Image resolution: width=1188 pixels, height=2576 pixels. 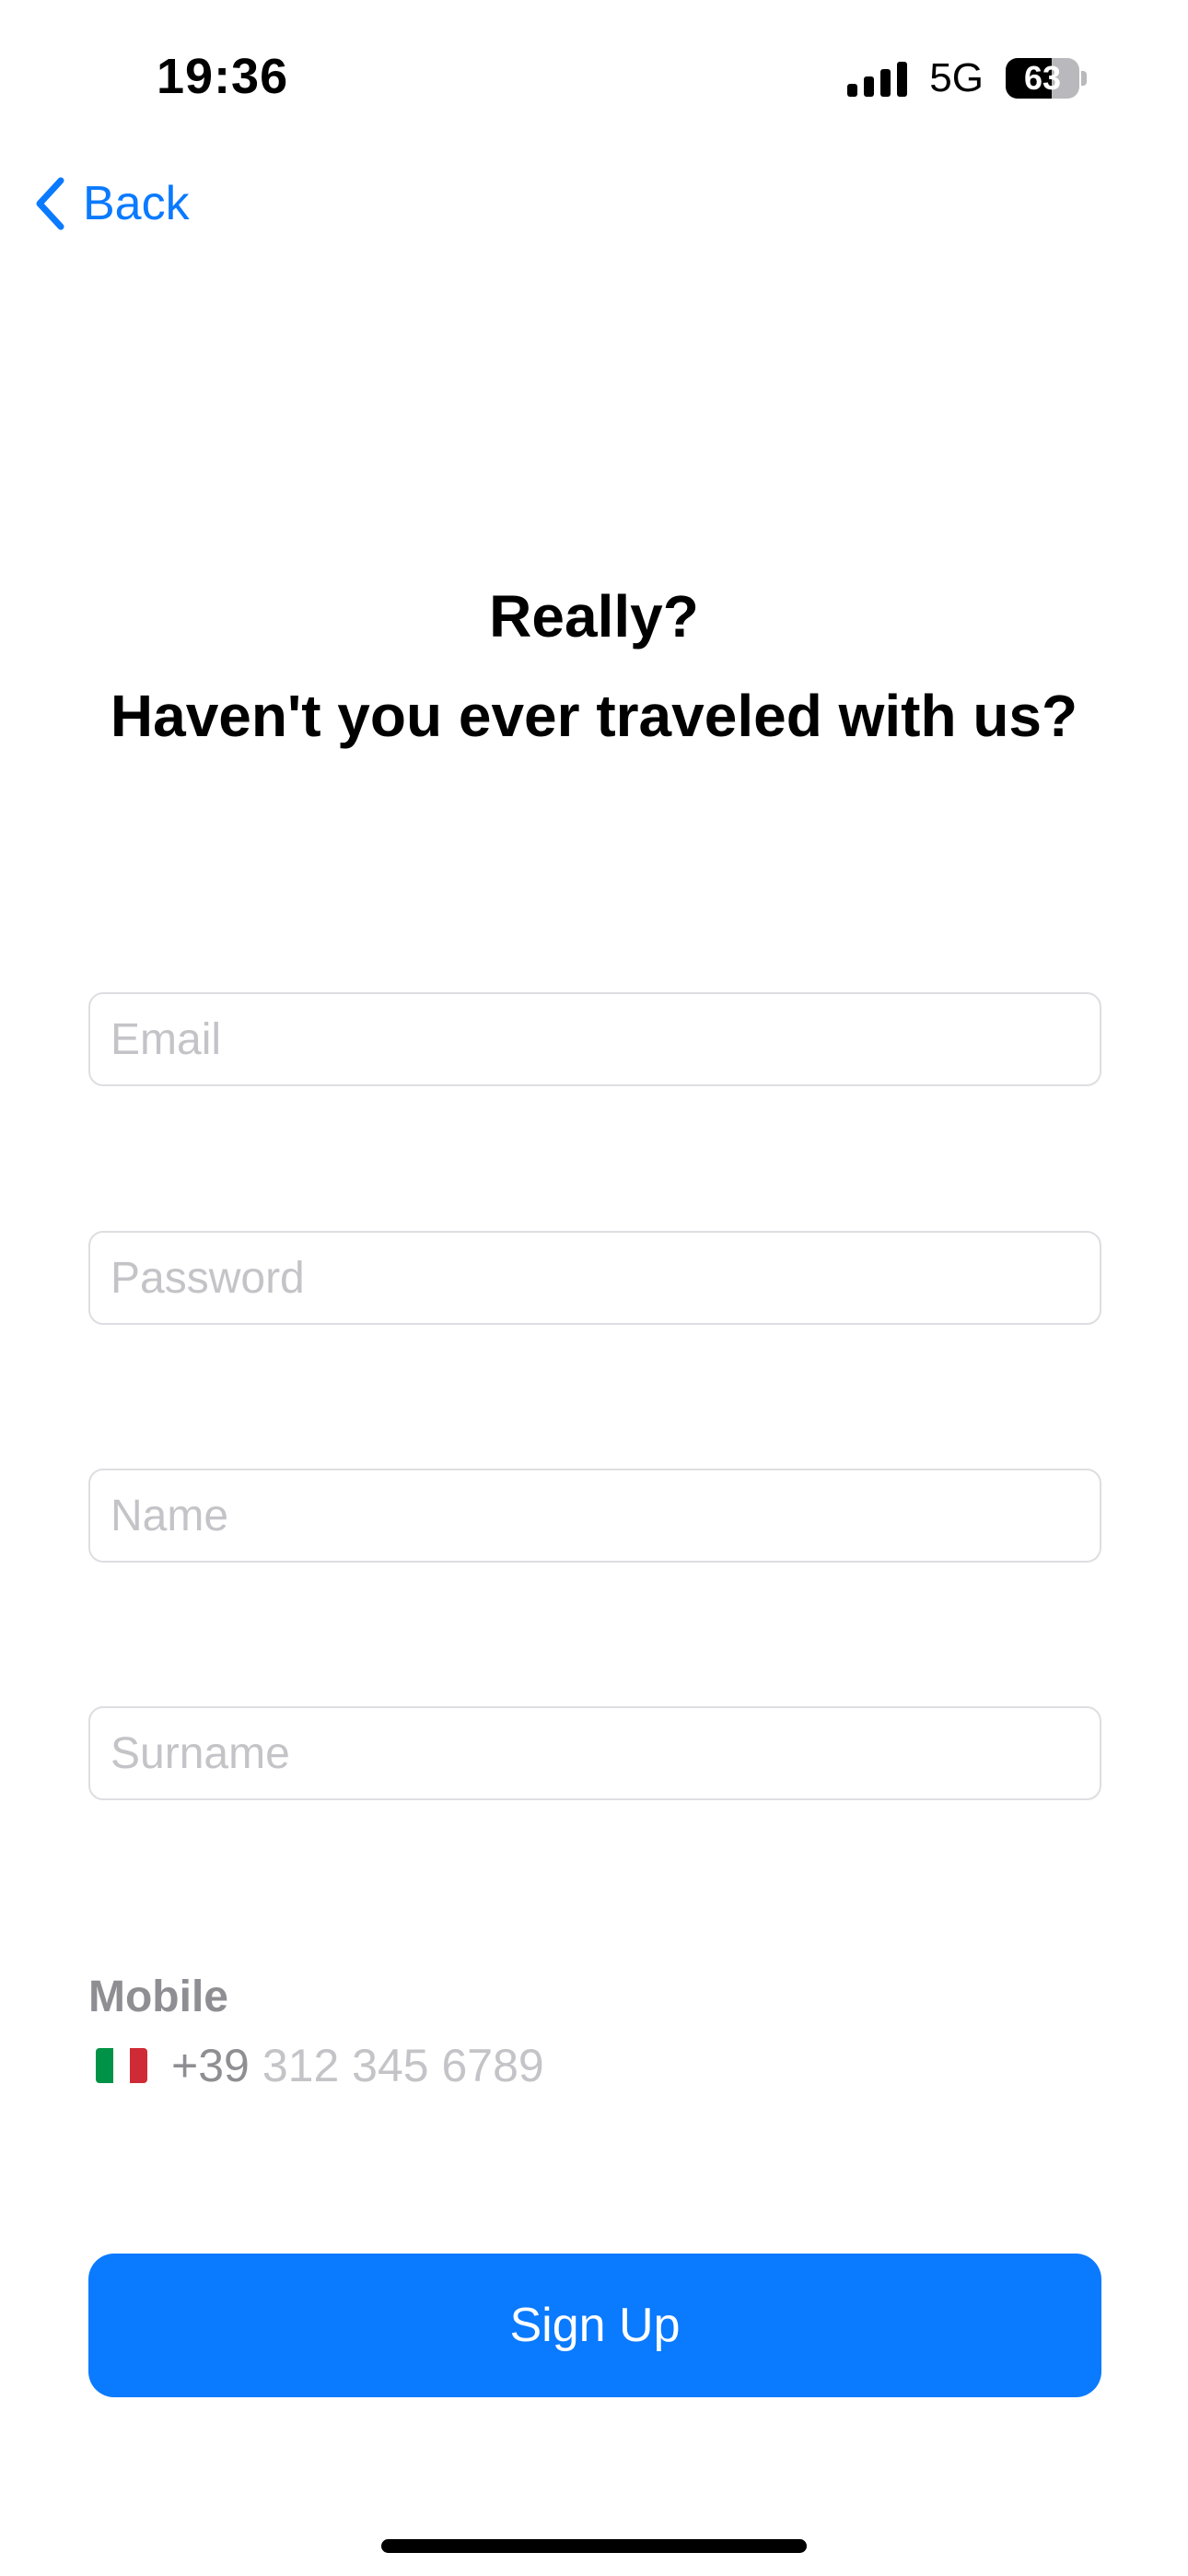 I want to click on mobile-label: Mobile, so click(x=158, y=1997).